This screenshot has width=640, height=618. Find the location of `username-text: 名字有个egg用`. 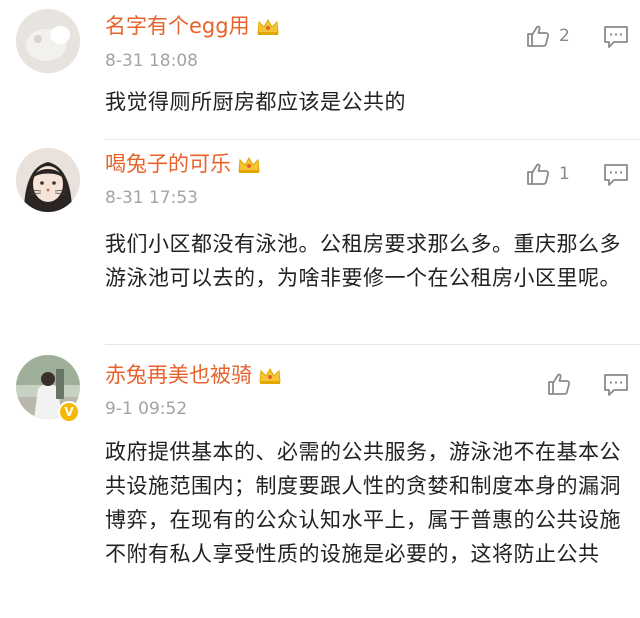

username-text: 名字有个egg用 is located at coordinates (177, 26).